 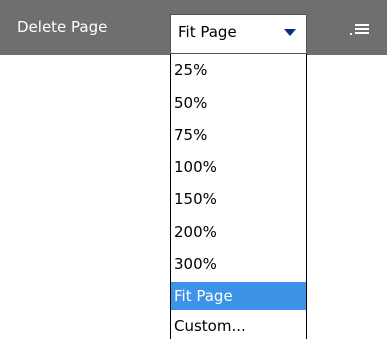 What do you see at coordinates (238, 199) in the screenshot?
I see `zoom-option-150: 150%` at bounding box center [238, 199].